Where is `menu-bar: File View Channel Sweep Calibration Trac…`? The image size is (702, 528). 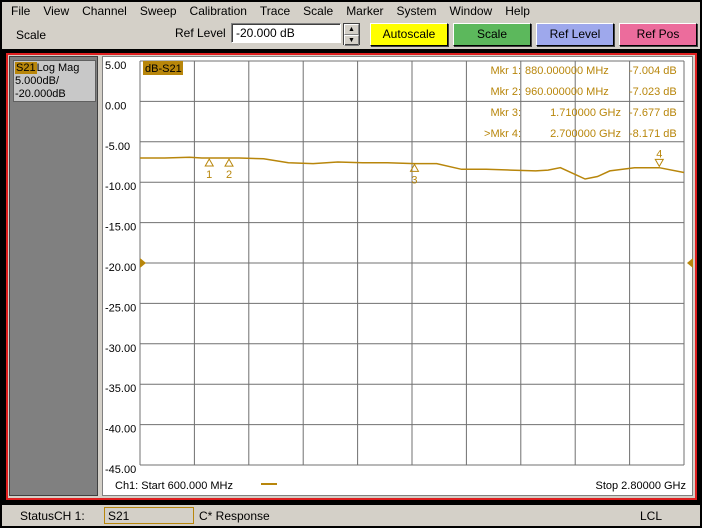
menu-bar: File View Channel Sweep Calibration Trac… is located at coordinates (351, 11).